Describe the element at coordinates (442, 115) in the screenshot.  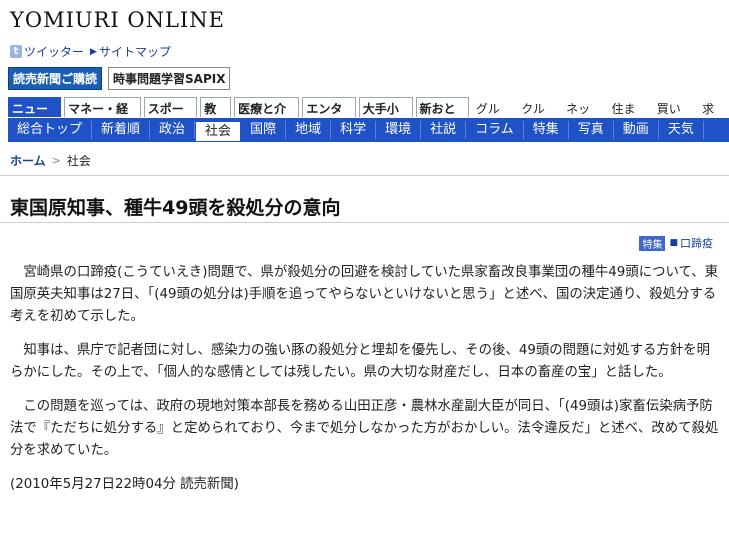
I see `nav-tab-7: 新おとな` at that location.